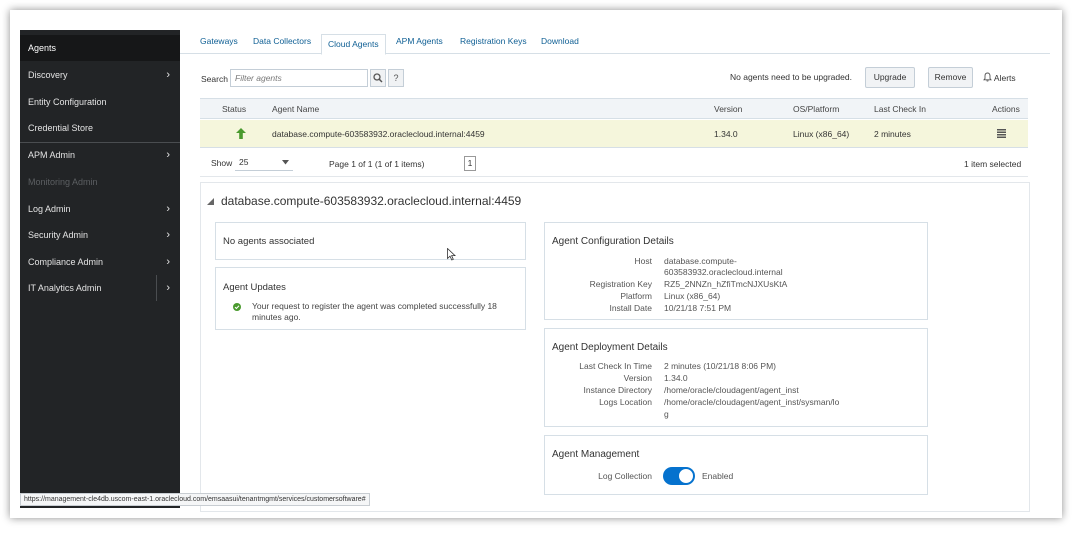 The height and width of the screenshot is (543, 1077). What do you see at coordinates (63, 182) in the screenshot?
I see `sidebar-item-label: Monitoring Admin` at bounding box center [63, 182].